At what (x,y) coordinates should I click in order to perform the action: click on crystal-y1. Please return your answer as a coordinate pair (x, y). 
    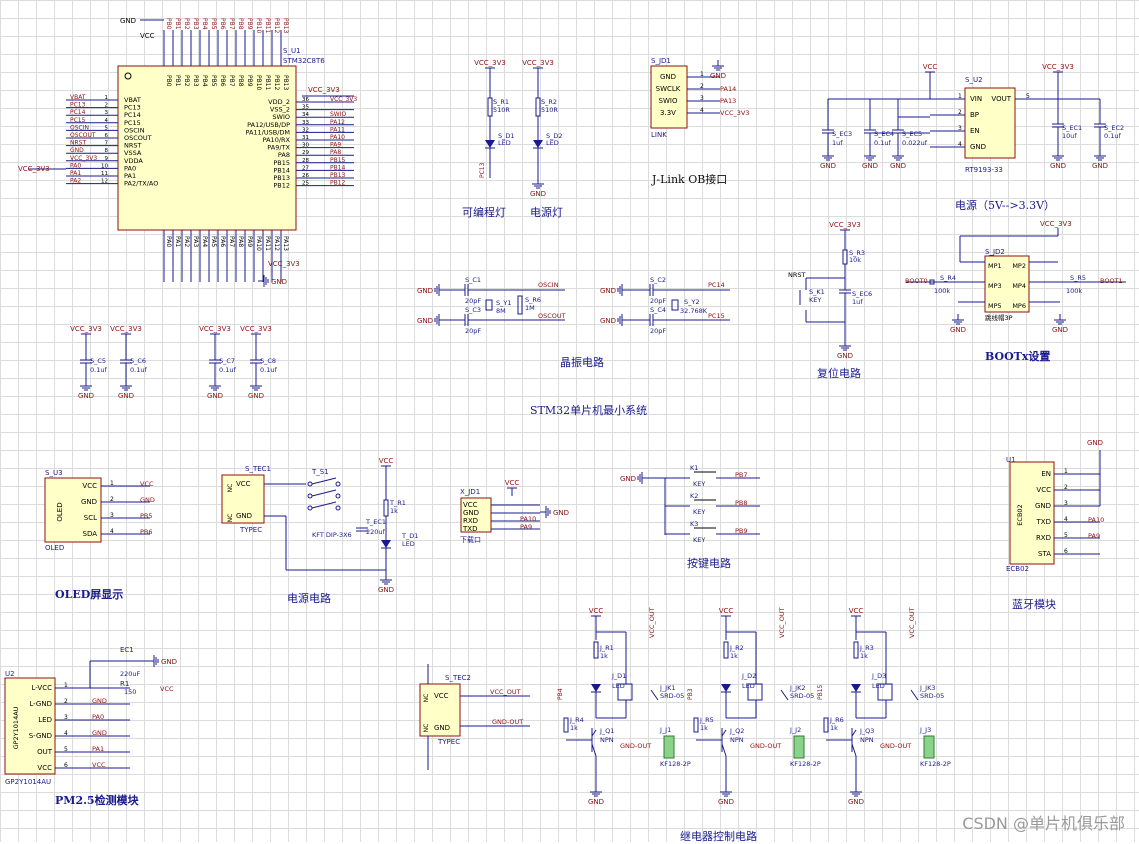
    Looking at the image, I should click on (489, 305).